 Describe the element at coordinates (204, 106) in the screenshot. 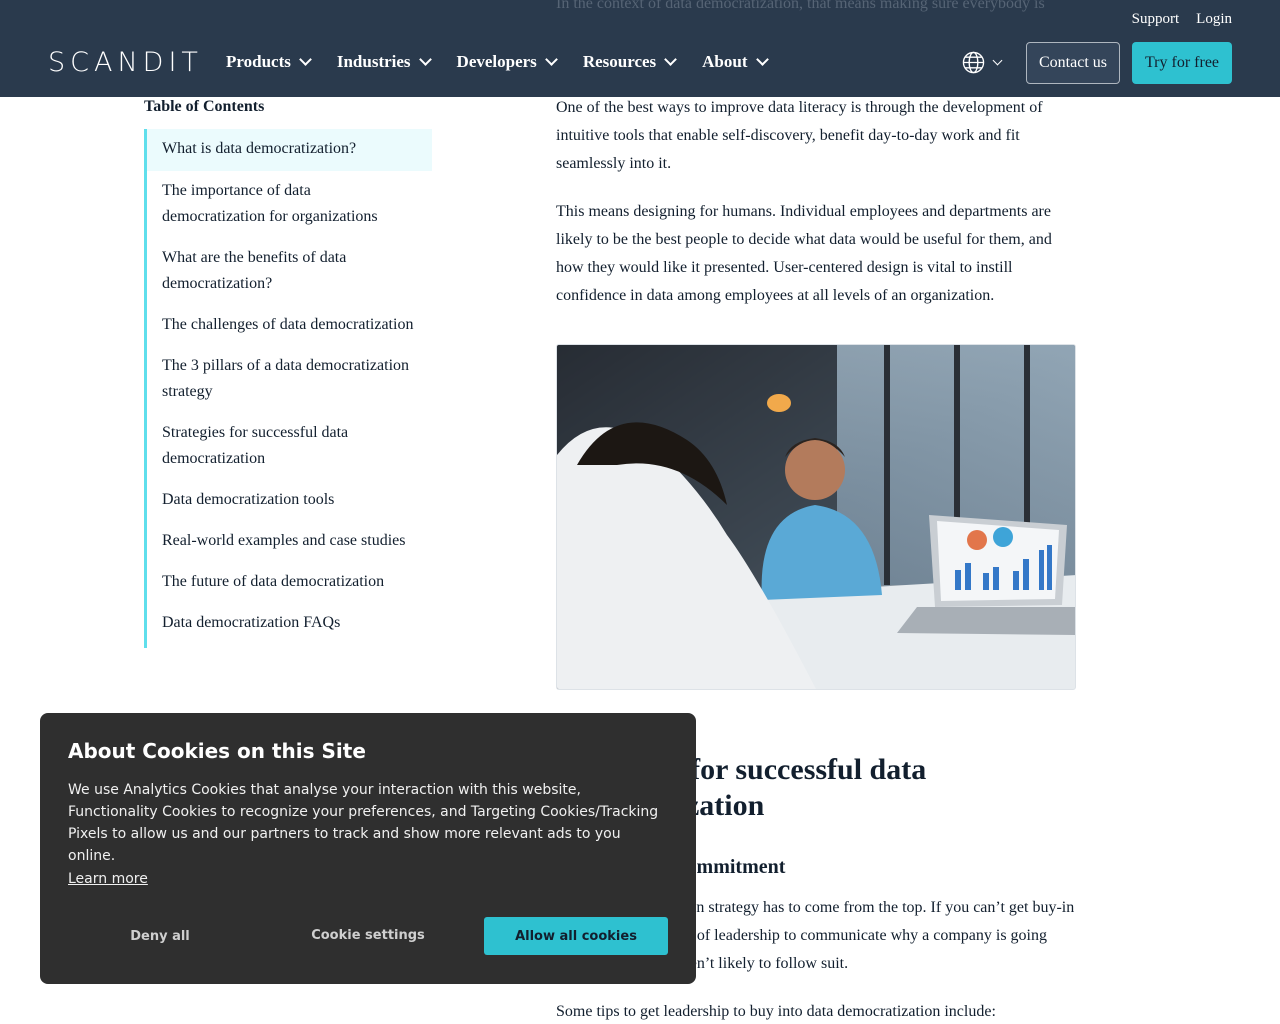

I see `toc-title: Table of Contents` at that location.